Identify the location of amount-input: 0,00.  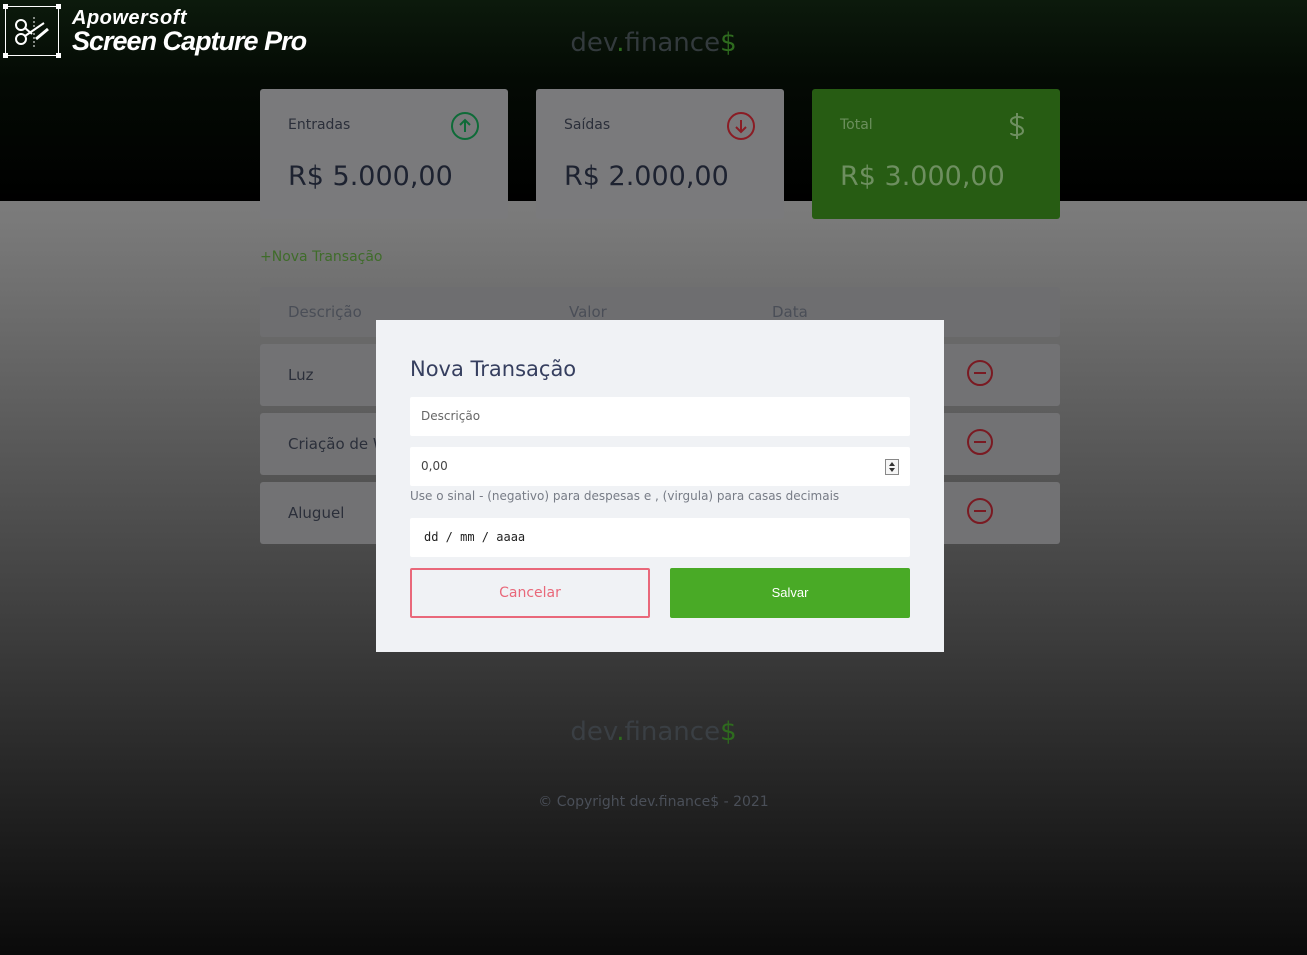
(660, 466).